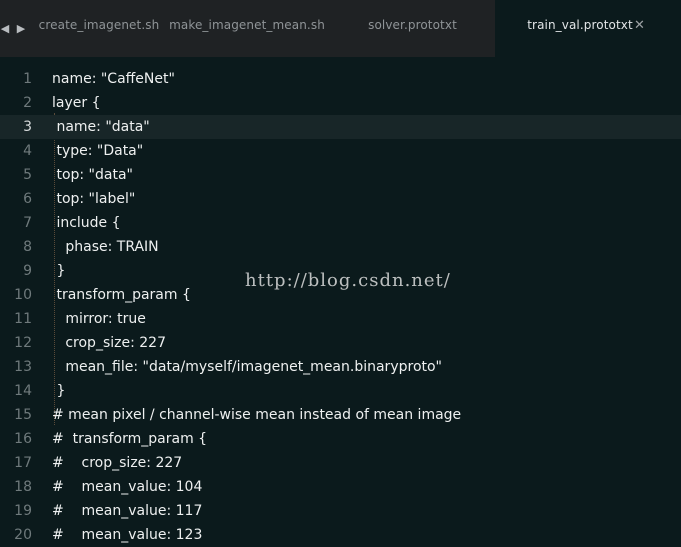 The width and height of the screenshot is (681, 547). Describe the element at coordinates (27, 103) in the screenshot. I see `line-number: 2` at that location.